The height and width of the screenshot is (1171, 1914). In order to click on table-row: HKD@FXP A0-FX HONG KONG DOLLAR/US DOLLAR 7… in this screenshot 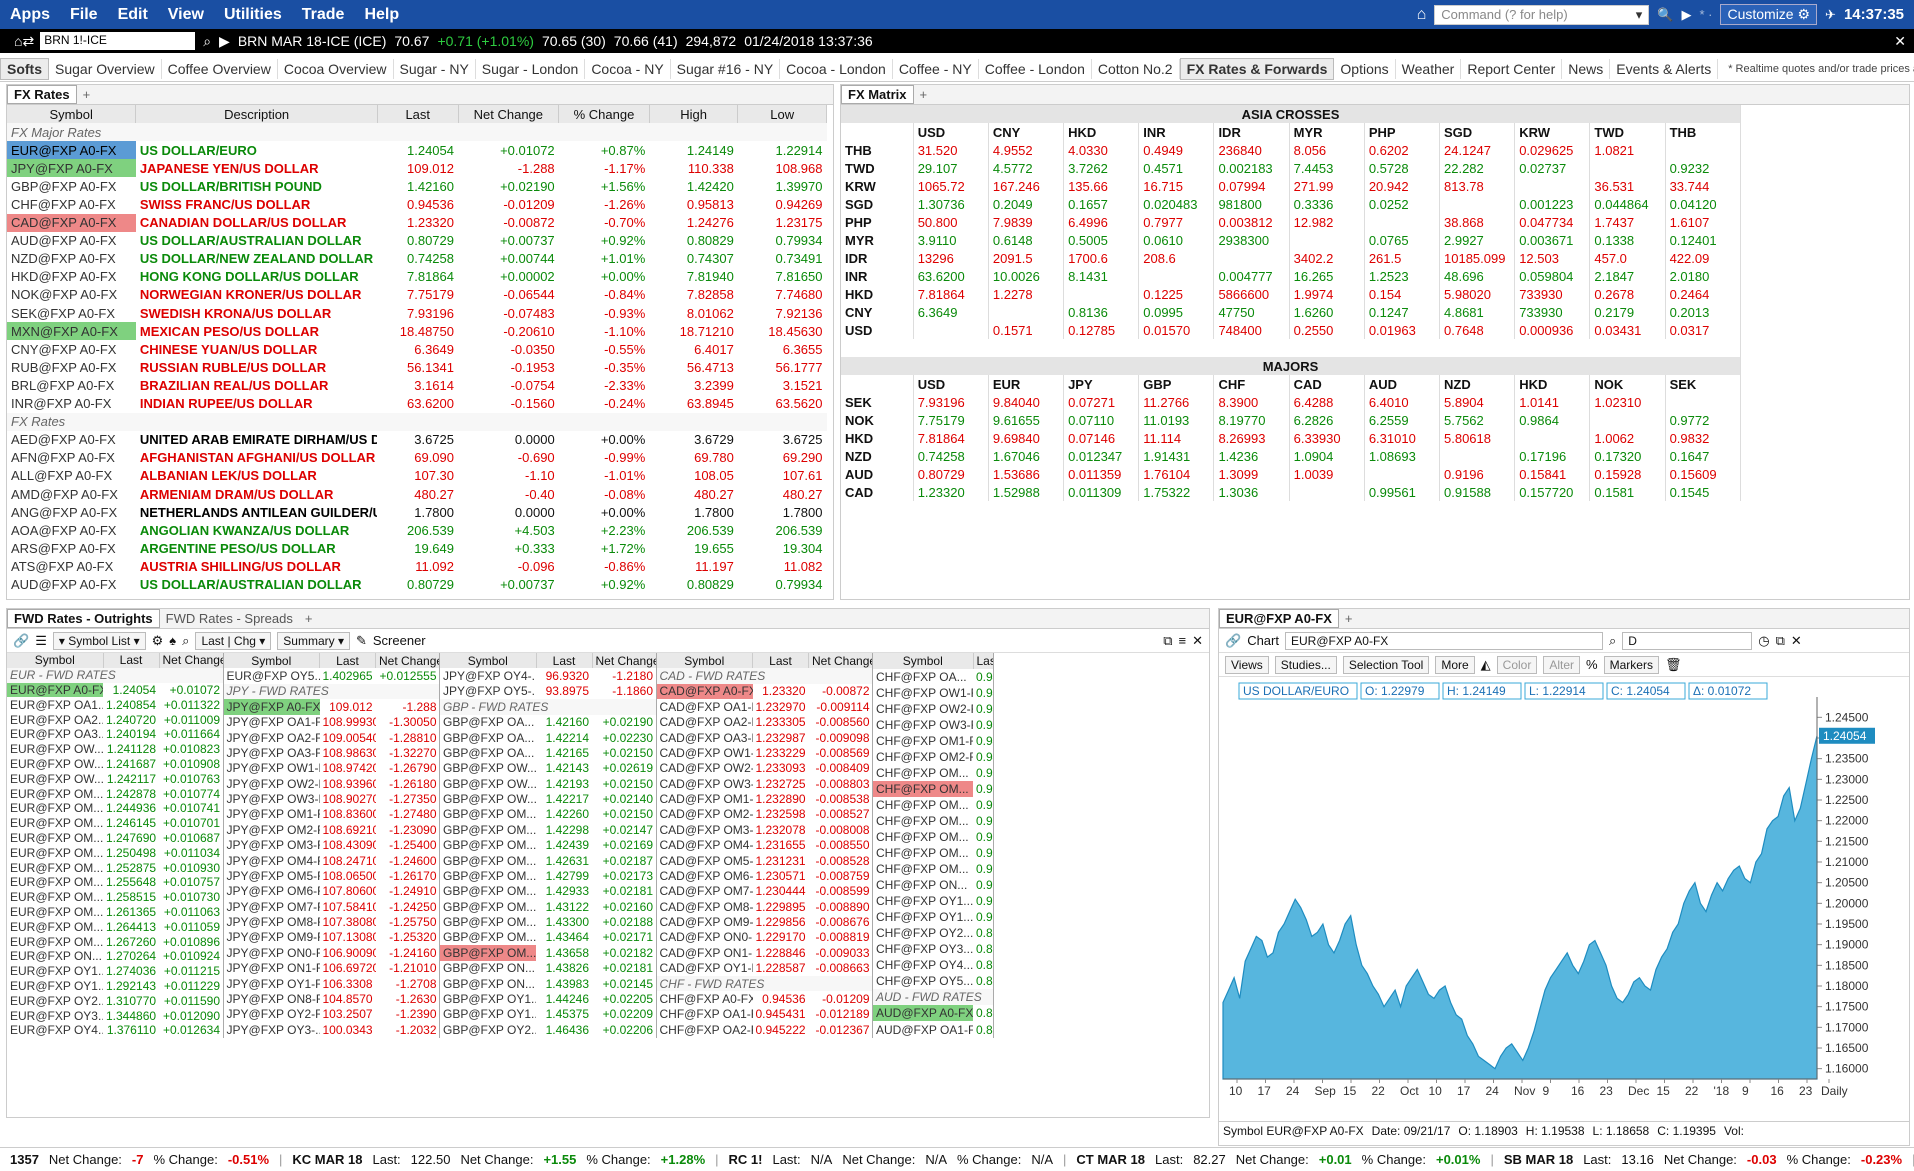, I will do `click(417, 277)`.